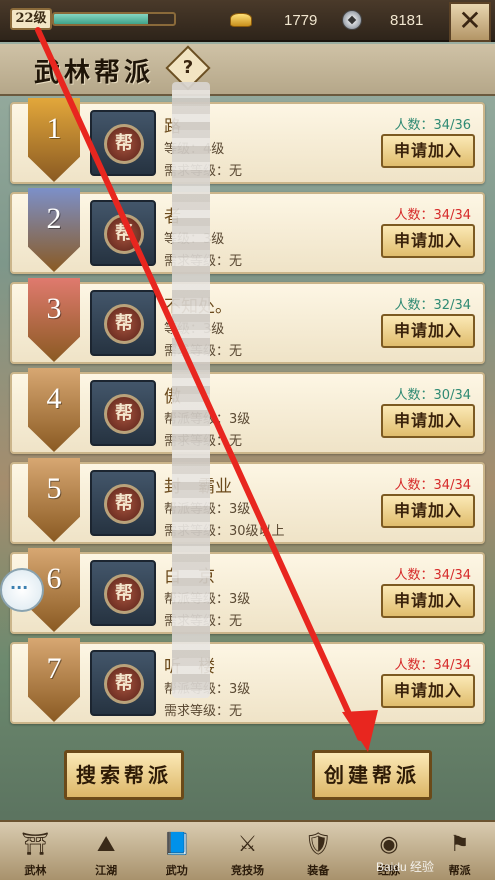 This screenshot has height=880, width=495. Describe the element at coordinates (203, 711) in the screenshot. I see `required-level: 需求等级：无` at that location.